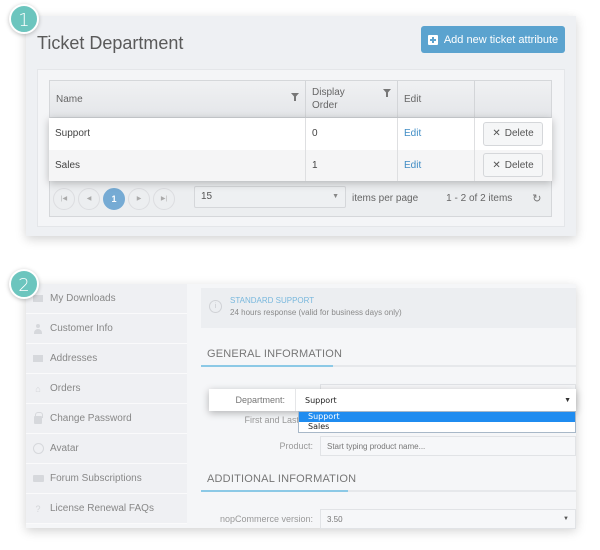 This screenshot has height=550, width=600. I want to click on last-page-icon: ▶|, so click(164, 199).